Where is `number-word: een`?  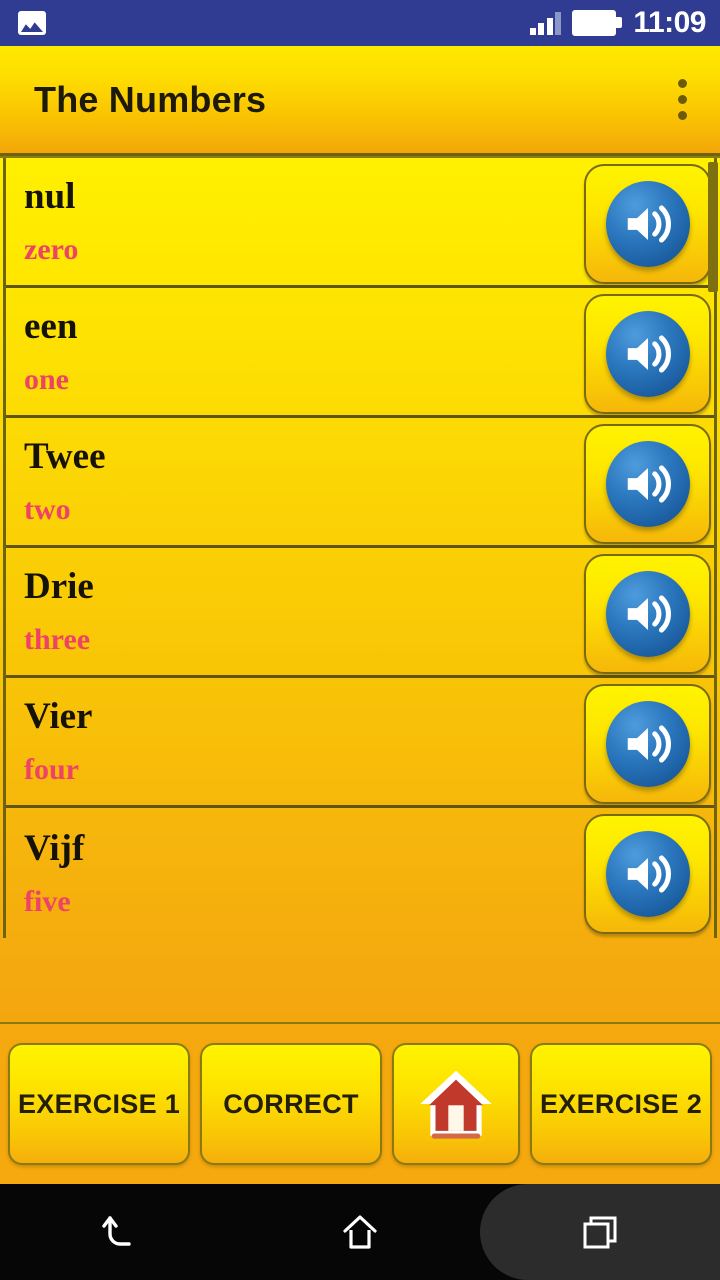
number-word: een is located at coordinates (51, 326).